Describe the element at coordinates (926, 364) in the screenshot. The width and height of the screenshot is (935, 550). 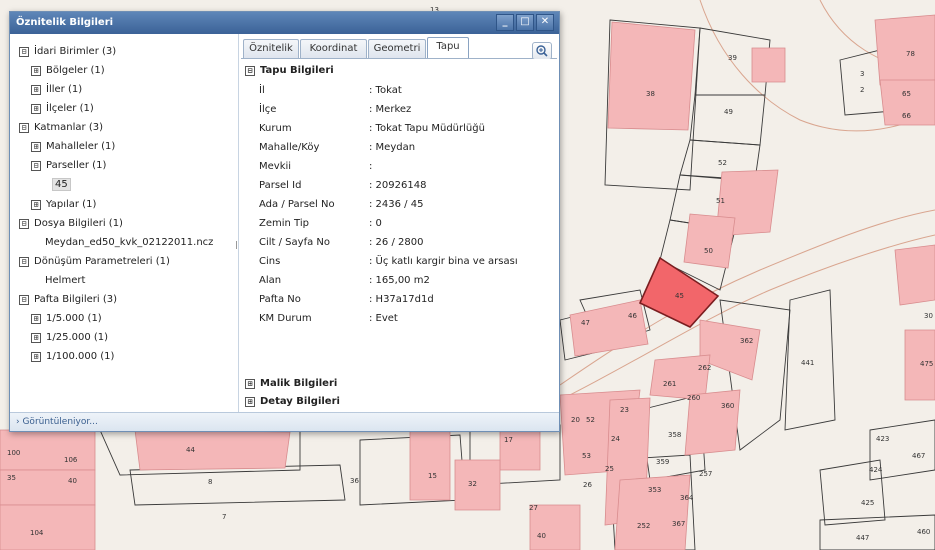
I see `svg-text: 475` at that location.